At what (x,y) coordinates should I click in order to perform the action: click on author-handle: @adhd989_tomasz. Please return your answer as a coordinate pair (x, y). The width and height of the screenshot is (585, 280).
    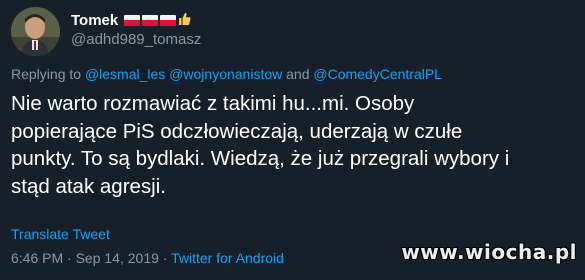
    Looking at the image, I should click on (136, 39).